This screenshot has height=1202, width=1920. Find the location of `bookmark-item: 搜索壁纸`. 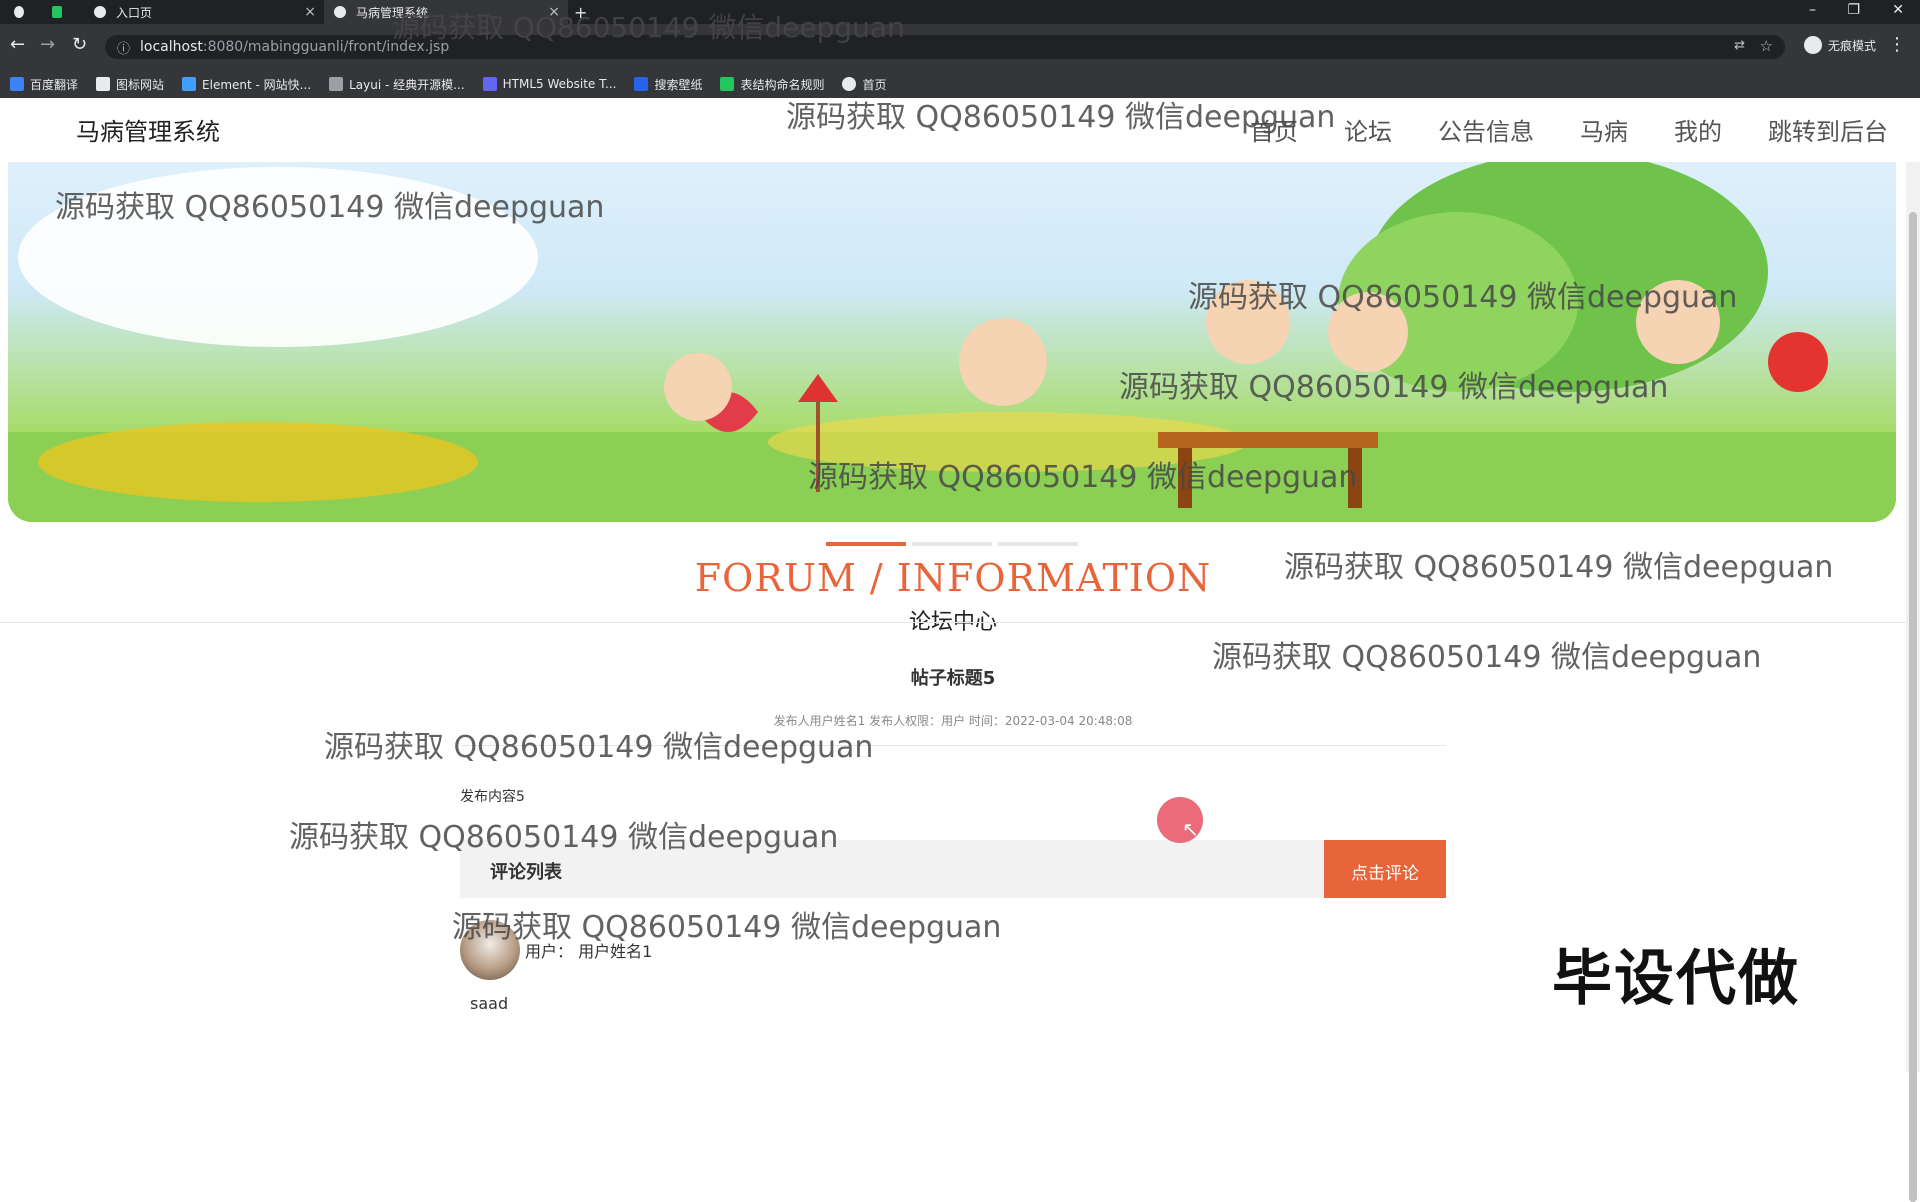

bookmark-item: 搜索壁纸 is located at coordinates (668, 84).